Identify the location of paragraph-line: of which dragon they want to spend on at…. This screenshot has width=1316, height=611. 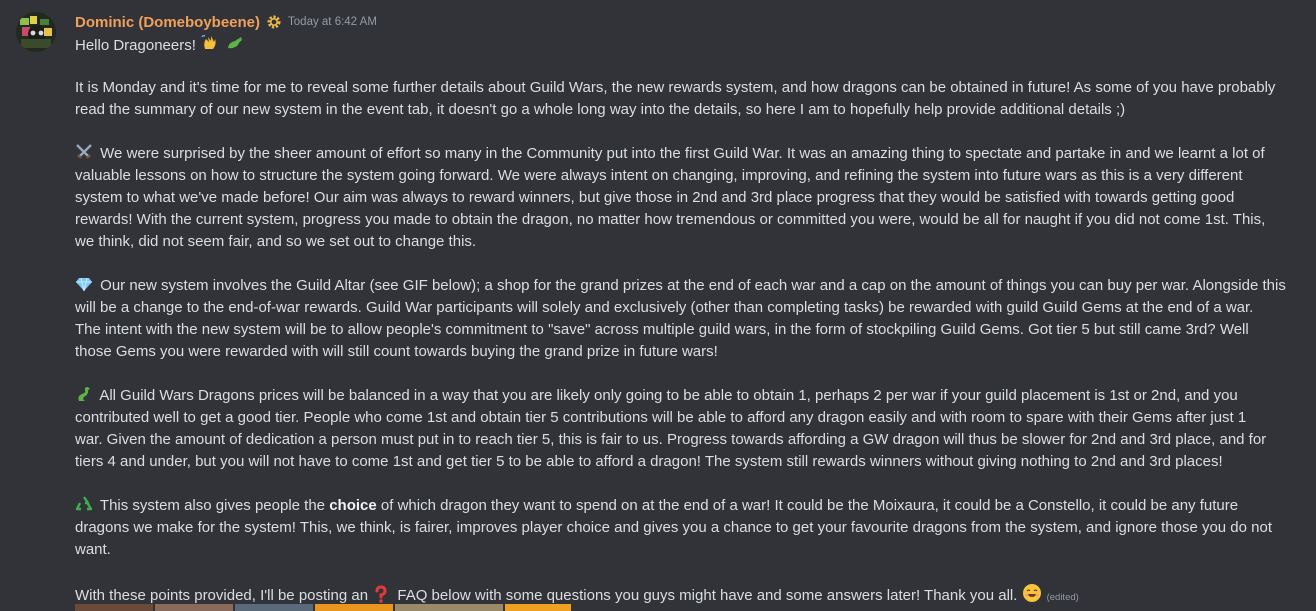
(807, 505).